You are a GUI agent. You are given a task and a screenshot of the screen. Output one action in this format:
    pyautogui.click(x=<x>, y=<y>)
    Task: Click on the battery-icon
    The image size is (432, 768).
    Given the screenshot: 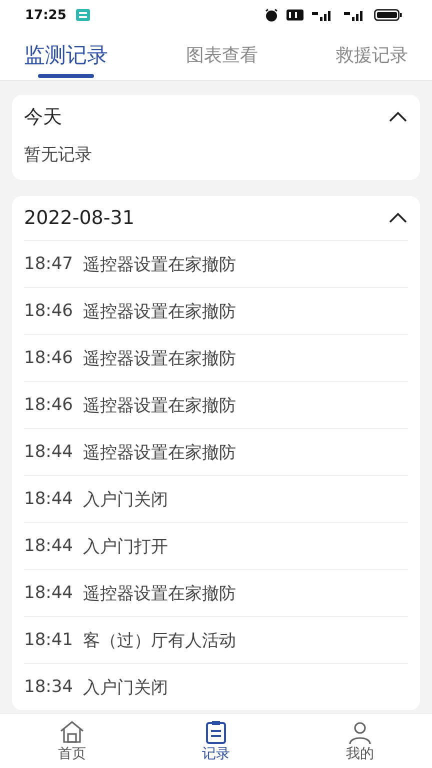 What is the action you would take?
    pyautogui.click(x=388, y=15)
    